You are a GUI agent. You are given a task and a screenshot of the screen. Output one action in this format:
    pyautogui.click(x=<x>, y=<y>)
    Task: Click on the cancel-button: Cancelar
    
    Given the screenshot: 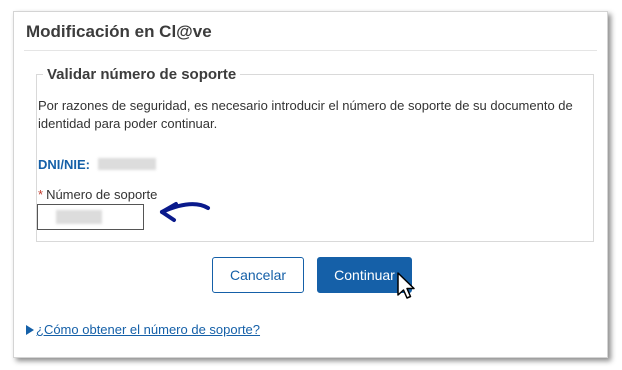 What is the action you would take?
    pyautogui.click(x=258, y=275)
    